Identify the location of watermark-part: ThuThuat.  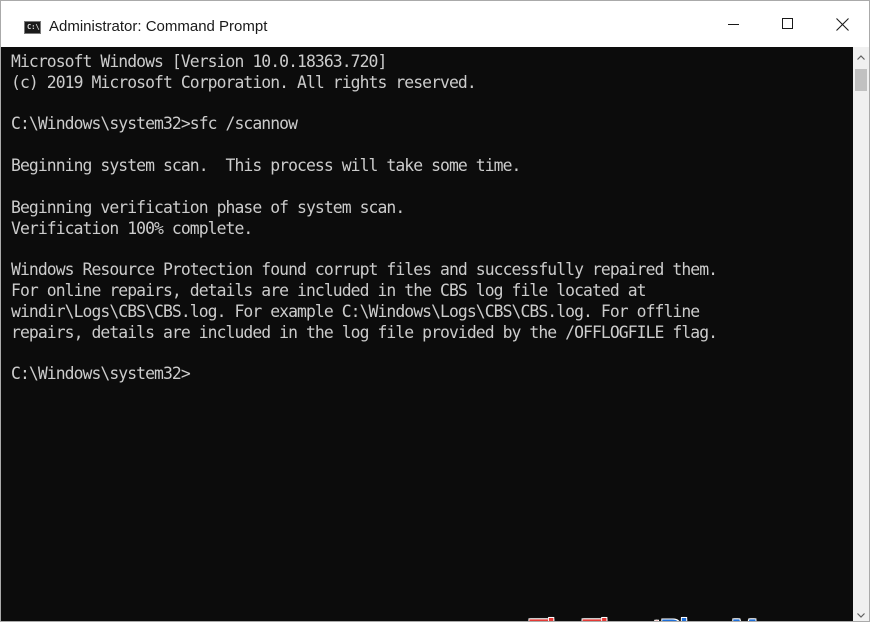
(595, 617).